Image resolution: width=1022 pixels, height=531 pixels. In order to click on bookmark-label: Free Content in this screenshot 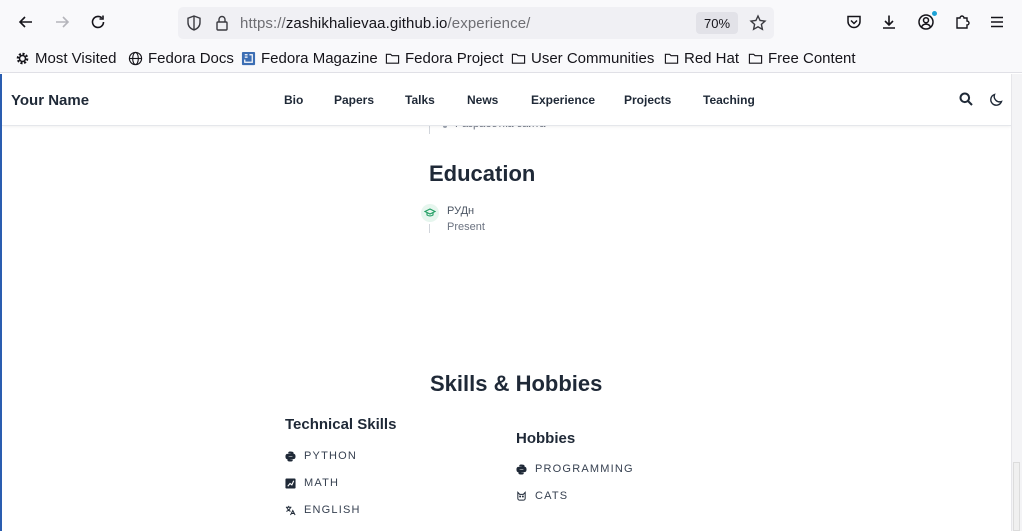, I will do `click(812, 58)`.